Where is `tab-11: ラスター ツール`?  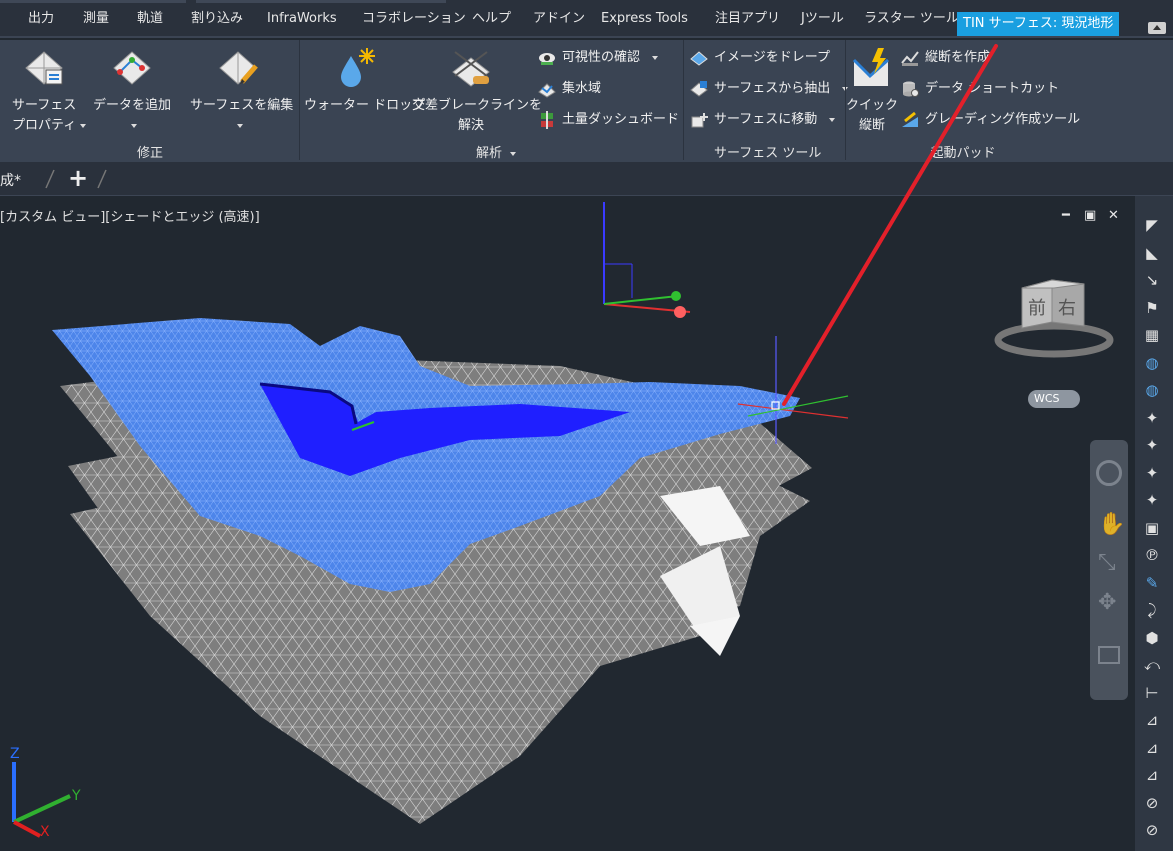
tab-11: ラスター ツール is located at coordinates (911, 19).